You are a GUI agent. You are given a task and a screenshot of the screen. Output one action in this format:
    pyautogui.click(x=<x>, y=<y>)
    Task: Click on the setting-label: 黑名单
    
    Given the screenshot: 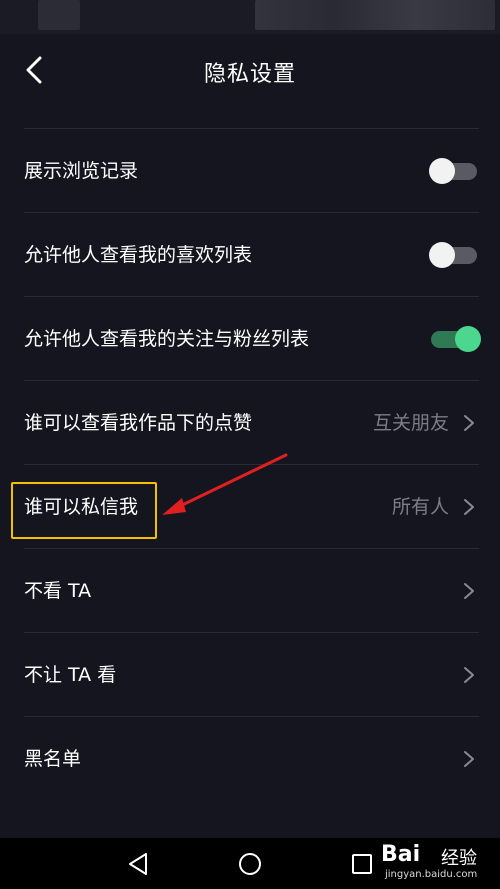 What is the action you would take?
    pyautogui.click(x=53, y=759)
    